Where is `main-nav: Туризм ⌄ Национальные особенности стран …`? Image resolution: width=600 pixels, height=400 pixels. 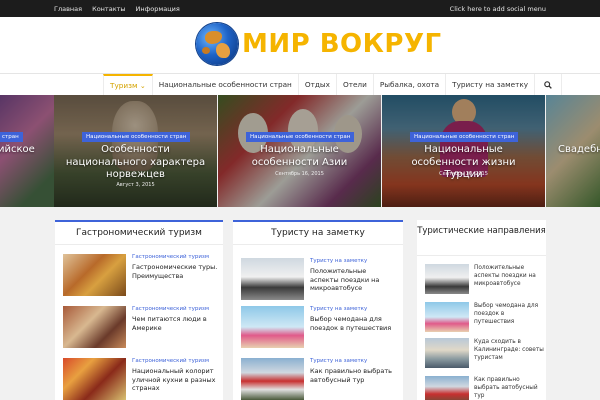 main-nav: Туризм ⌄ Национальные особенности стран … is located at coordinates (300, 84).